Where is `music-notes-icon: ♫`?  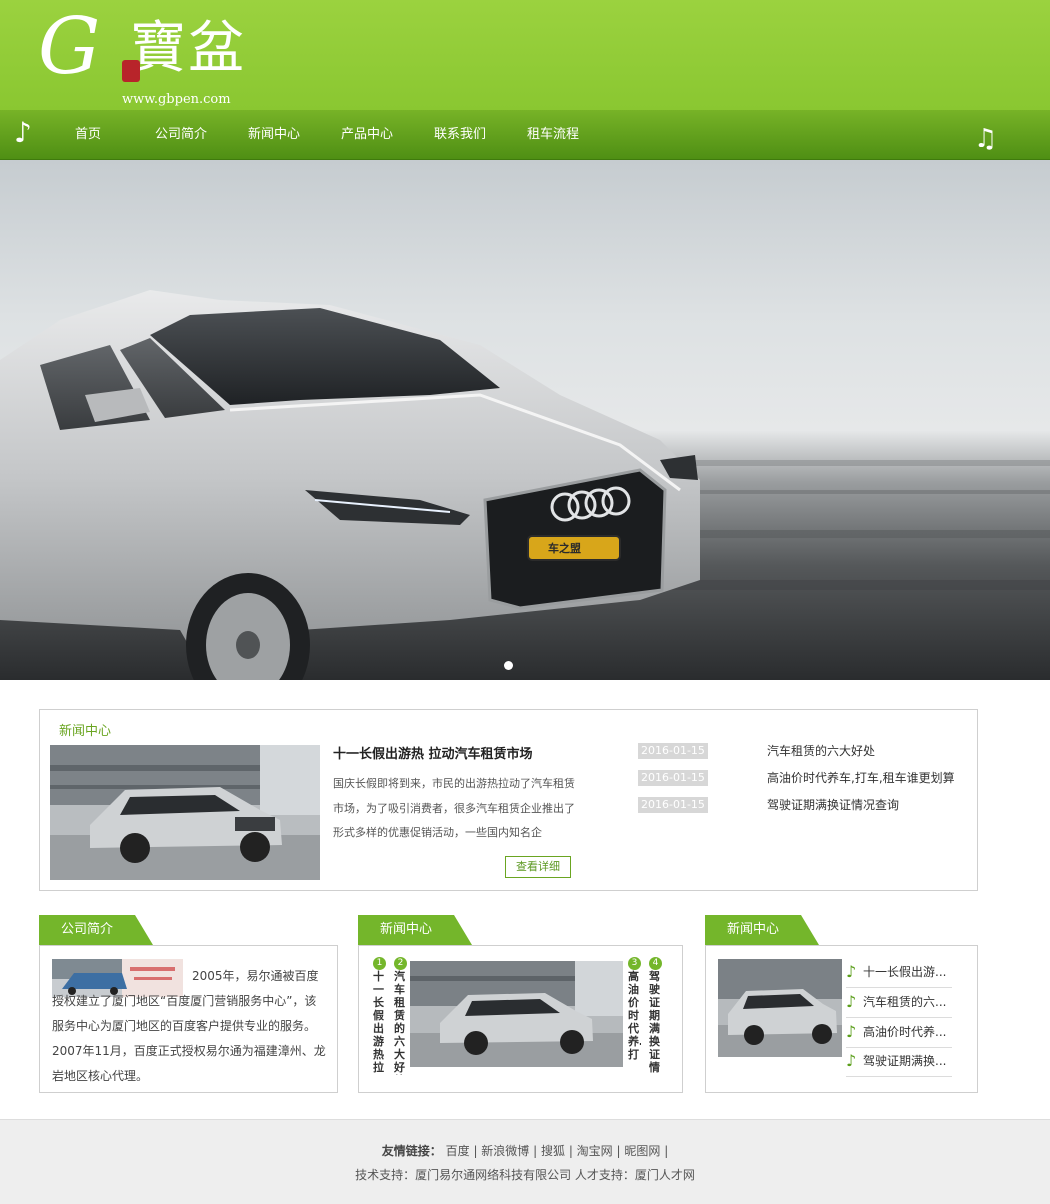 music-notes-icon: ♫ is located at coordinates (985, 139).